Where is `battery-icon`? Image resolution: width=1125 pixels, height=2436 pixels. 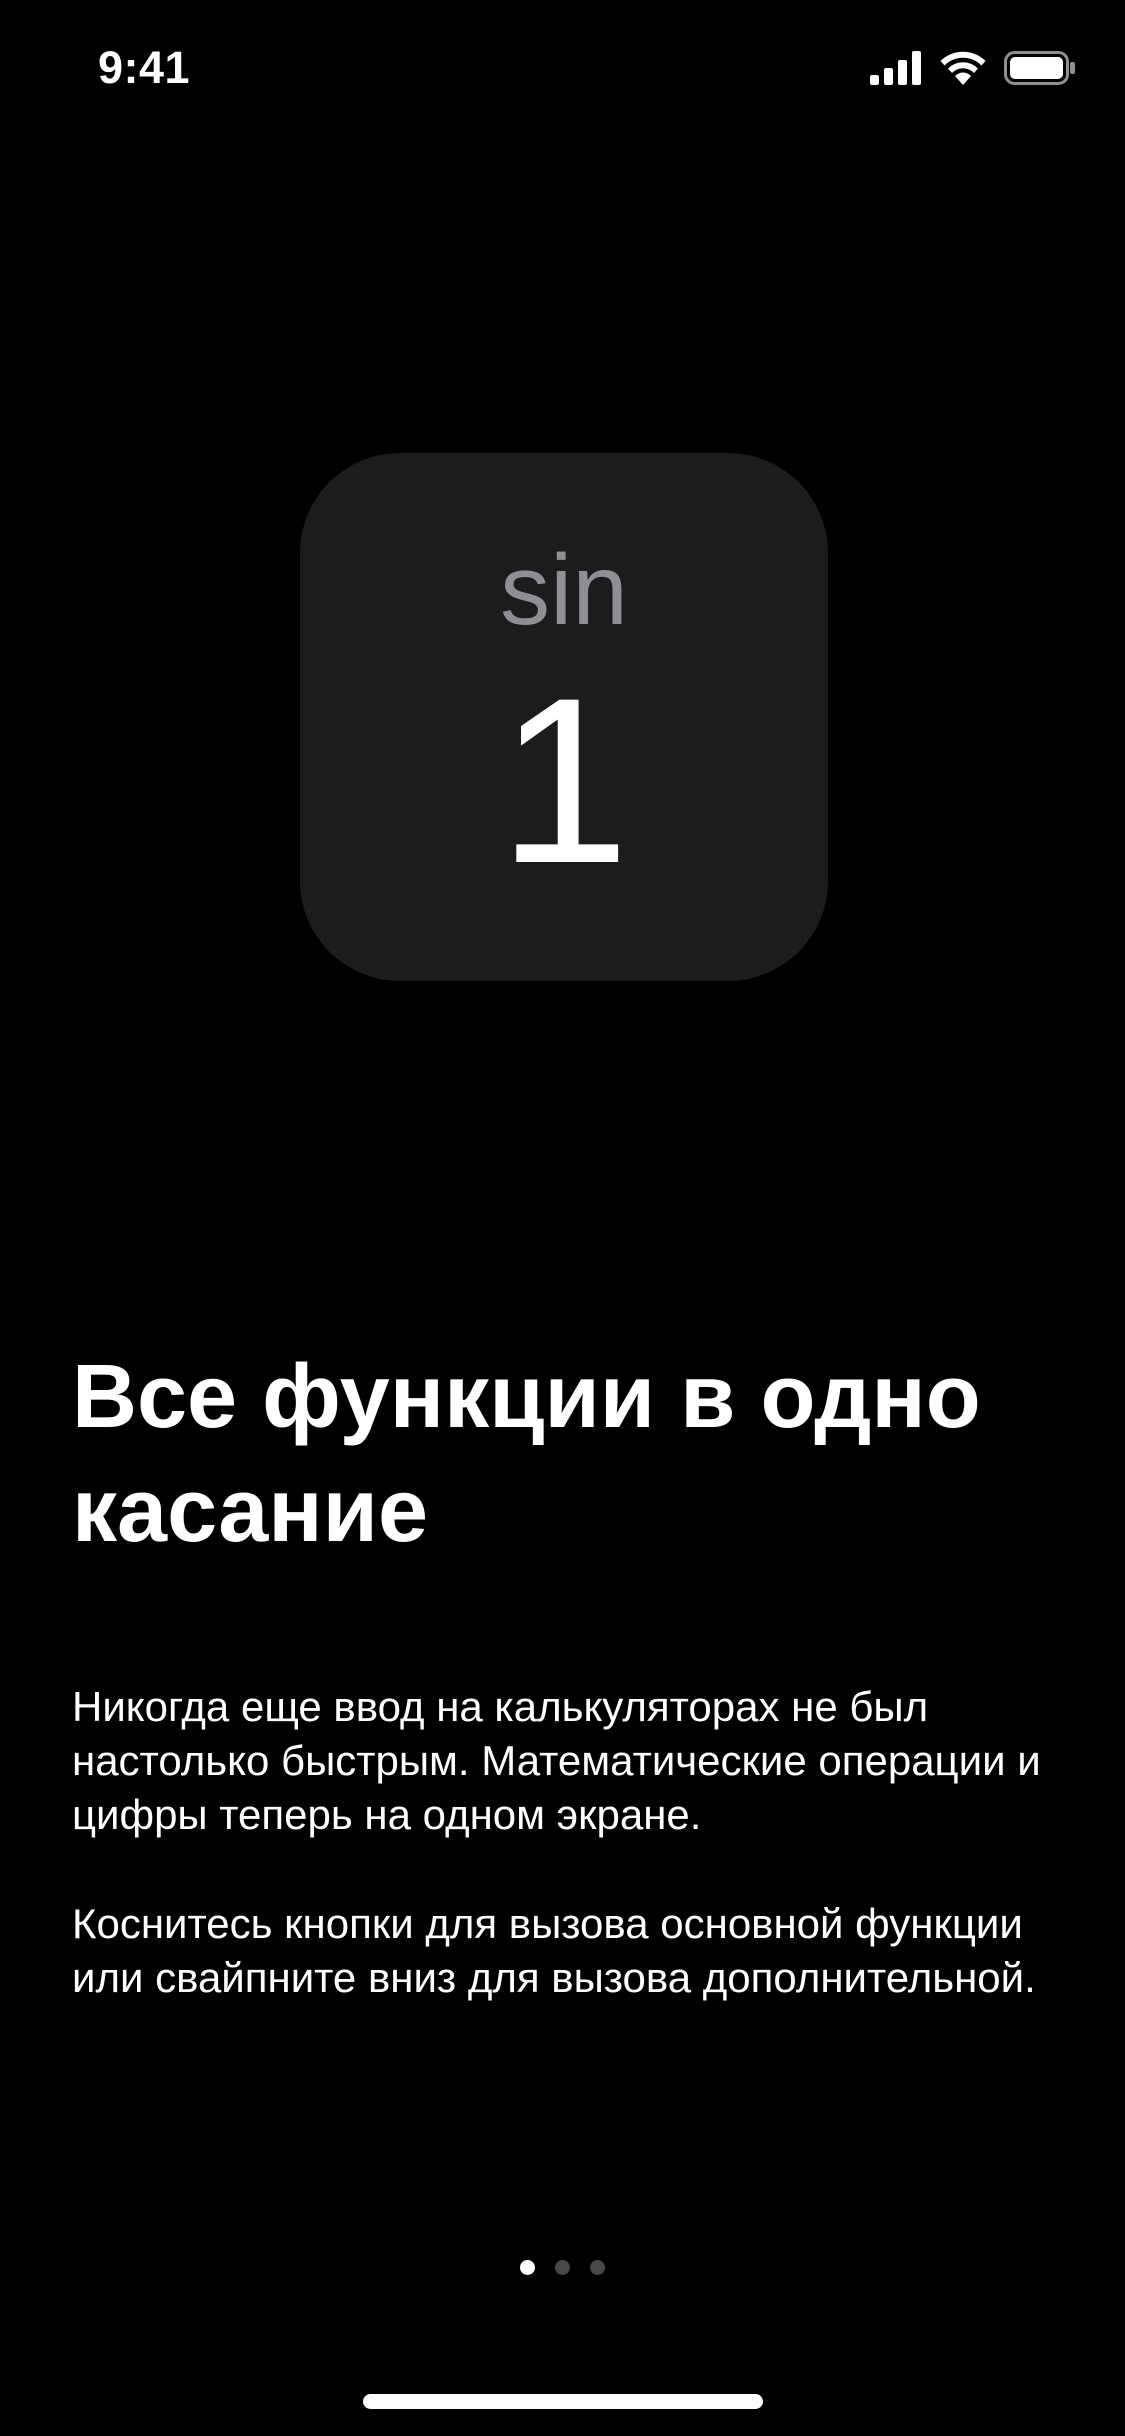 battery-icon is located at coordinates (1040, 68).